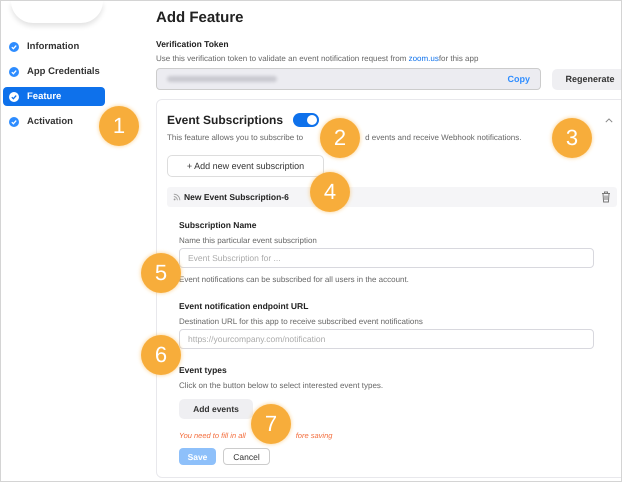 This screenshot has height=482, width=622. I want to click on feed-icon, so click(177, 197).